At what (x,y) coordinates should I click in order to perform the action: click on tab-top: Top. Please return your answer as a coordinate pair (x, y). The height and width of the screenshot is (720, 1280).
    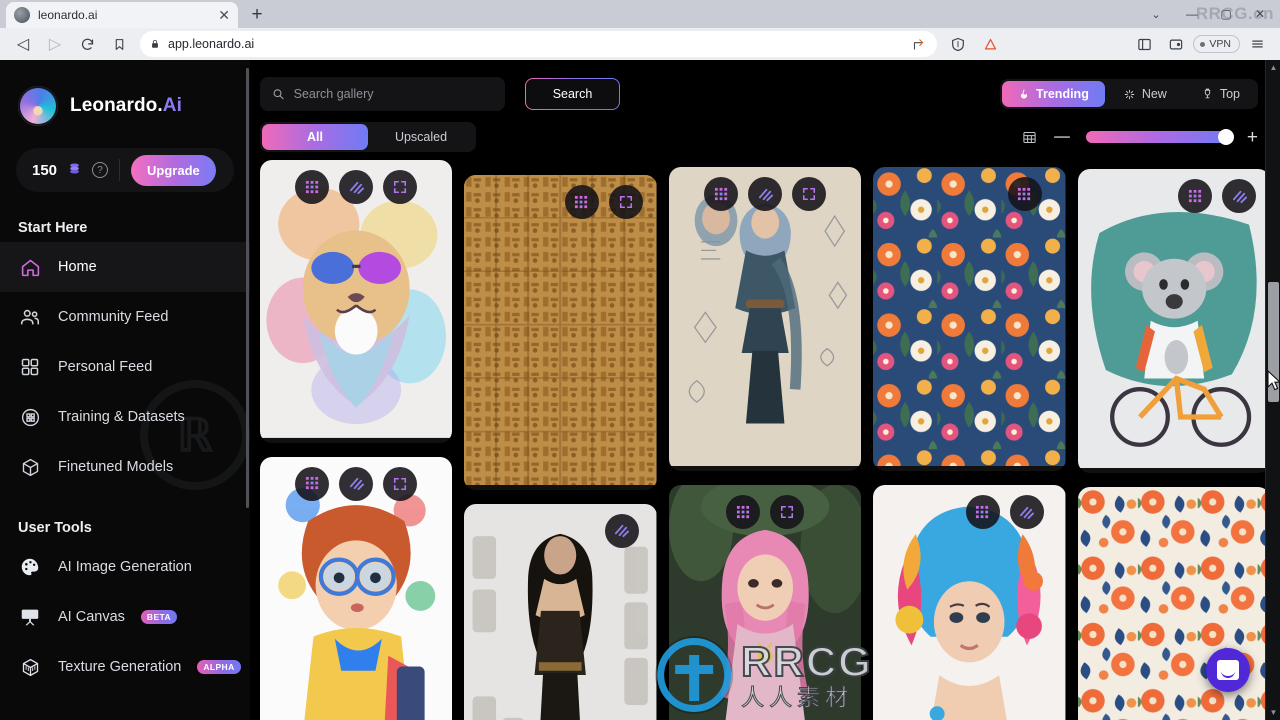
    Looking at the image, I should click on (1220, 94).